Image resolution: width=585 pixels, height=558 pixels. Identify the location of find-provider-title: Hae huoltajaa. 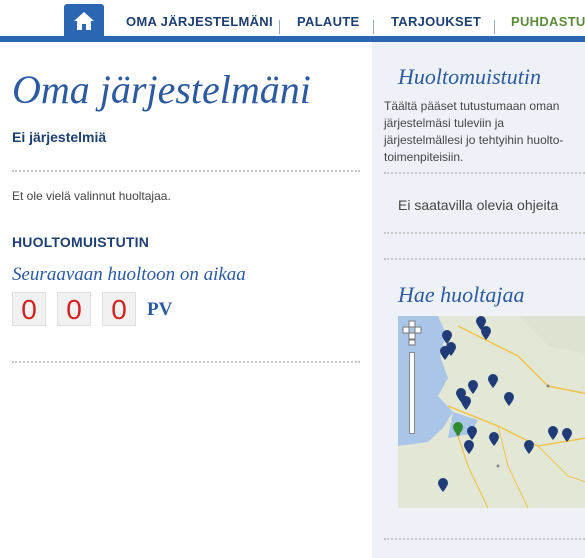
(461, 294).